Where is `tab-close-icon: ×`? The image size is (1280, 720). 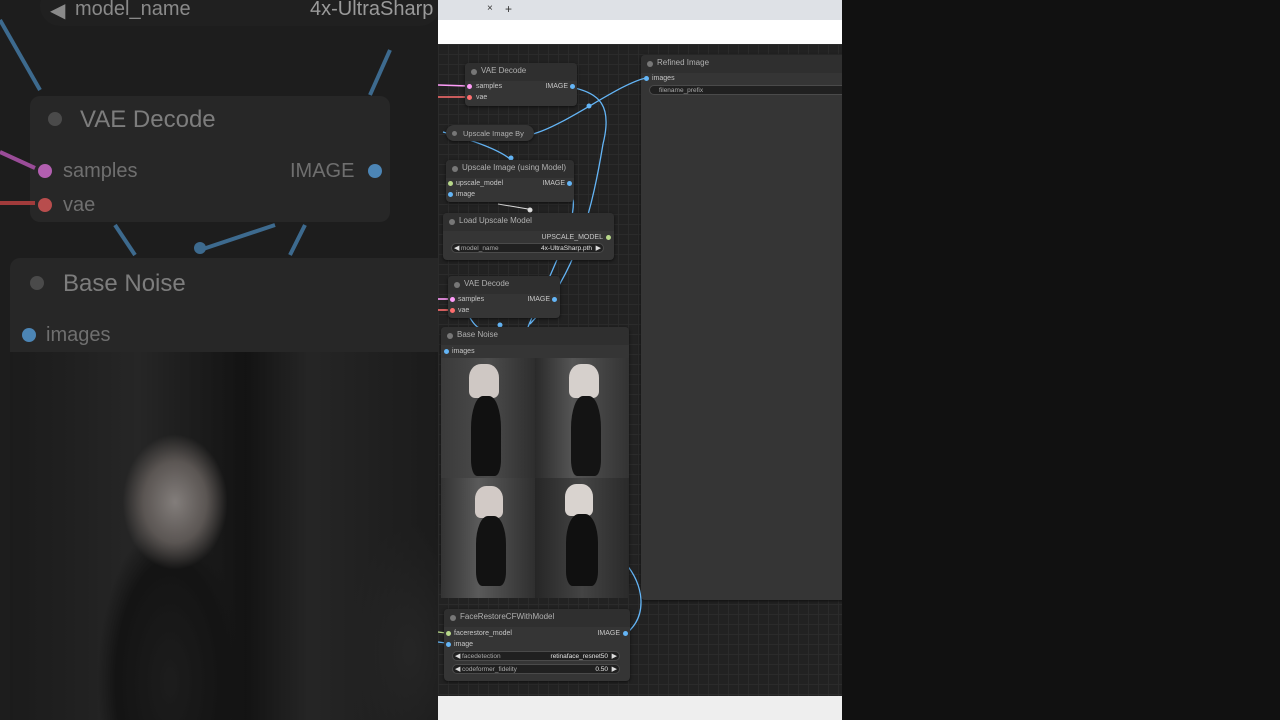
tab-close-icon: × is located at coordinates (490, 8).